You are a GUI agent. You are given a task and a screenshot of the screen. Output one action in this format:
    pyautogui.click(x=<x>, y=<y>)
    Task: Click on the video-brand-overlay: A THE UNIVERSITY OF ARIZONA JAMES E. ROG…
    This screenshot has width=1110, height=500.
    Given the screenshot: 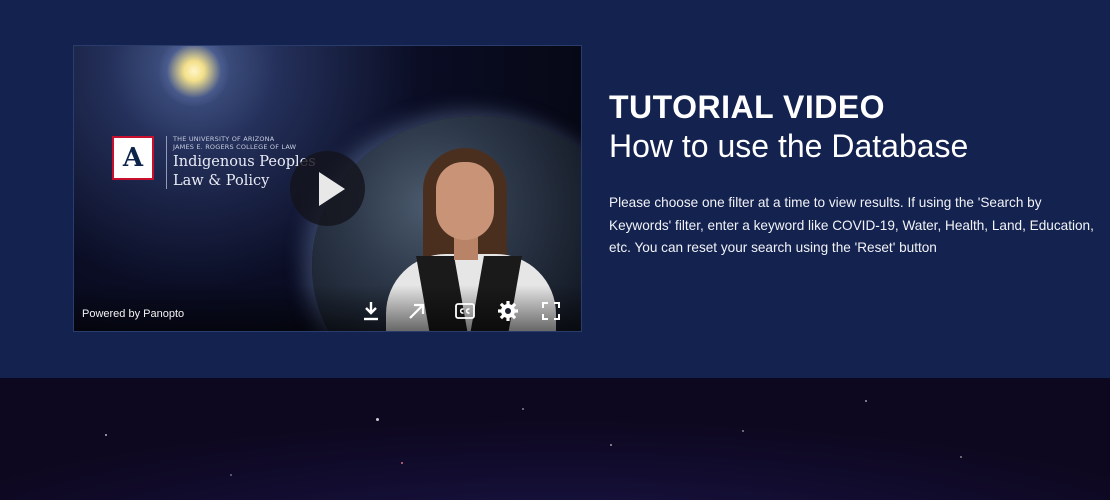 What is the action you would take?
    pyautogui.click(x=214, y=162)
    